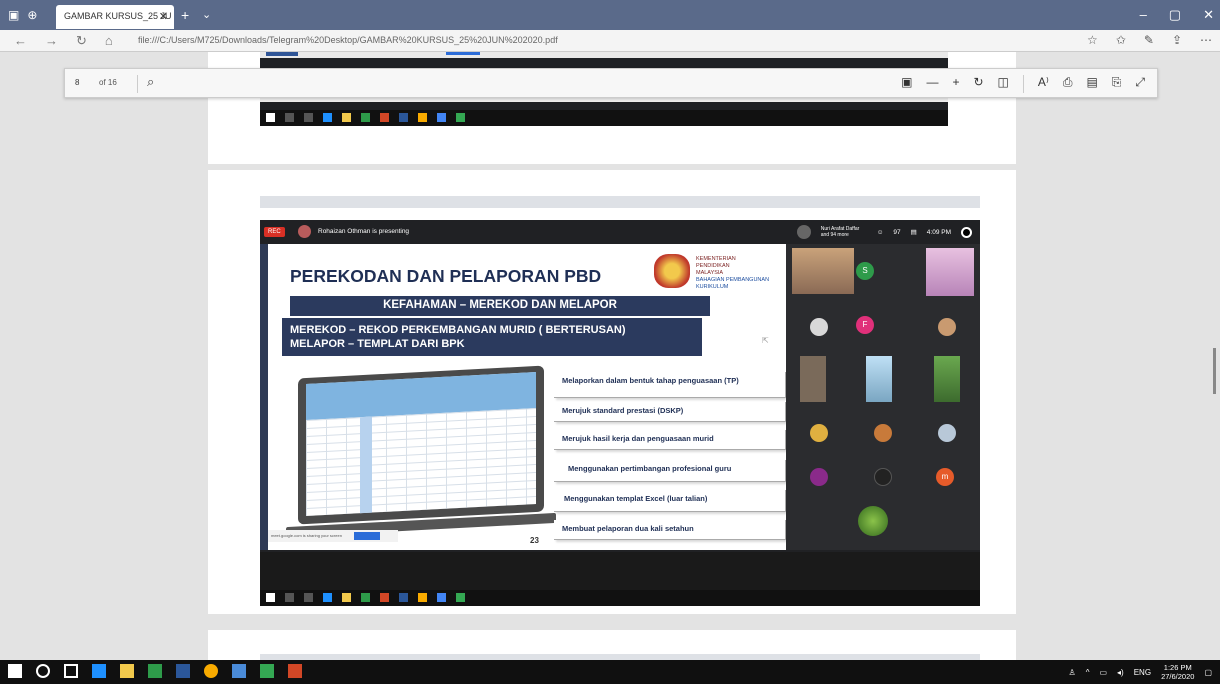  Describe the element at coordinates (913, 232) in the screenshot. I see `chat-icon: ▤` at that location.